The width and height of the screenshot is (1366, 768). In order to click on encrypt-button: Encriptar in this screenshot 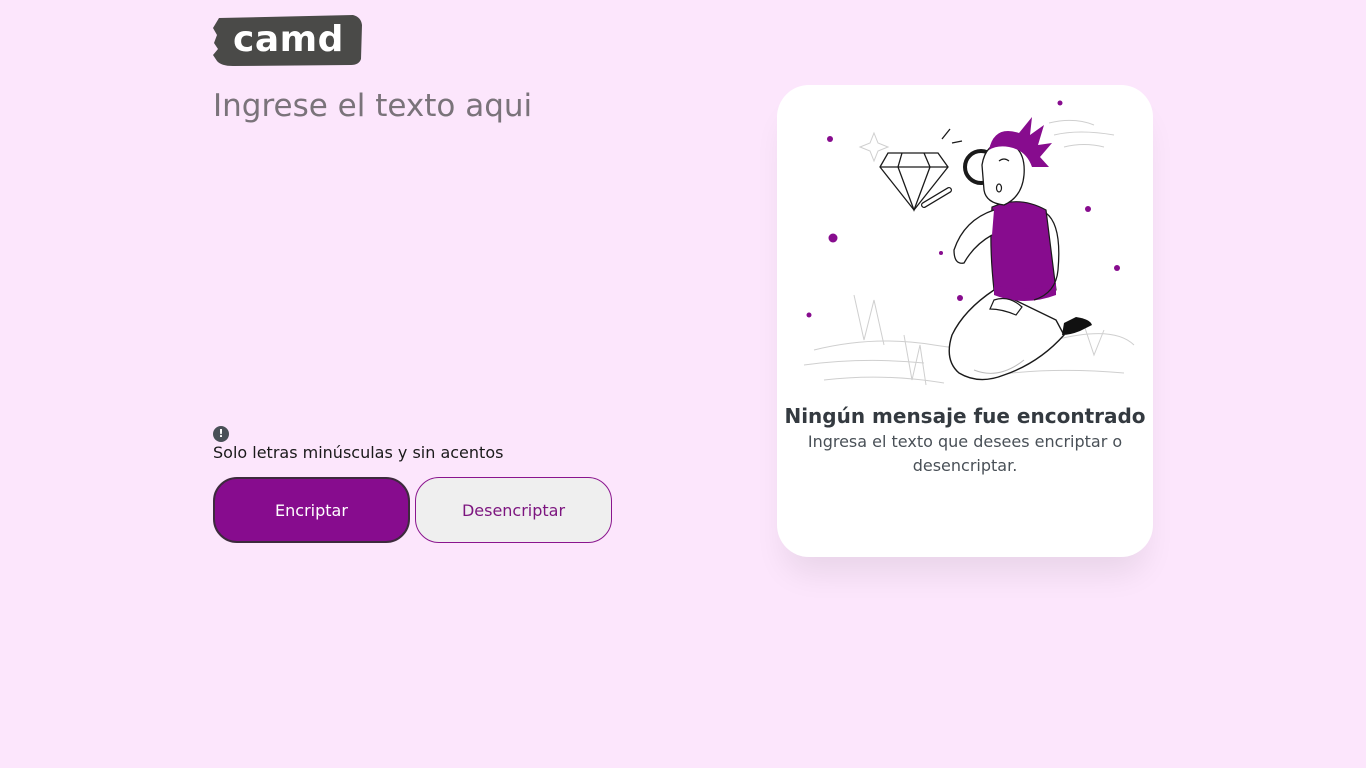, I will do `click(311, 510)`.